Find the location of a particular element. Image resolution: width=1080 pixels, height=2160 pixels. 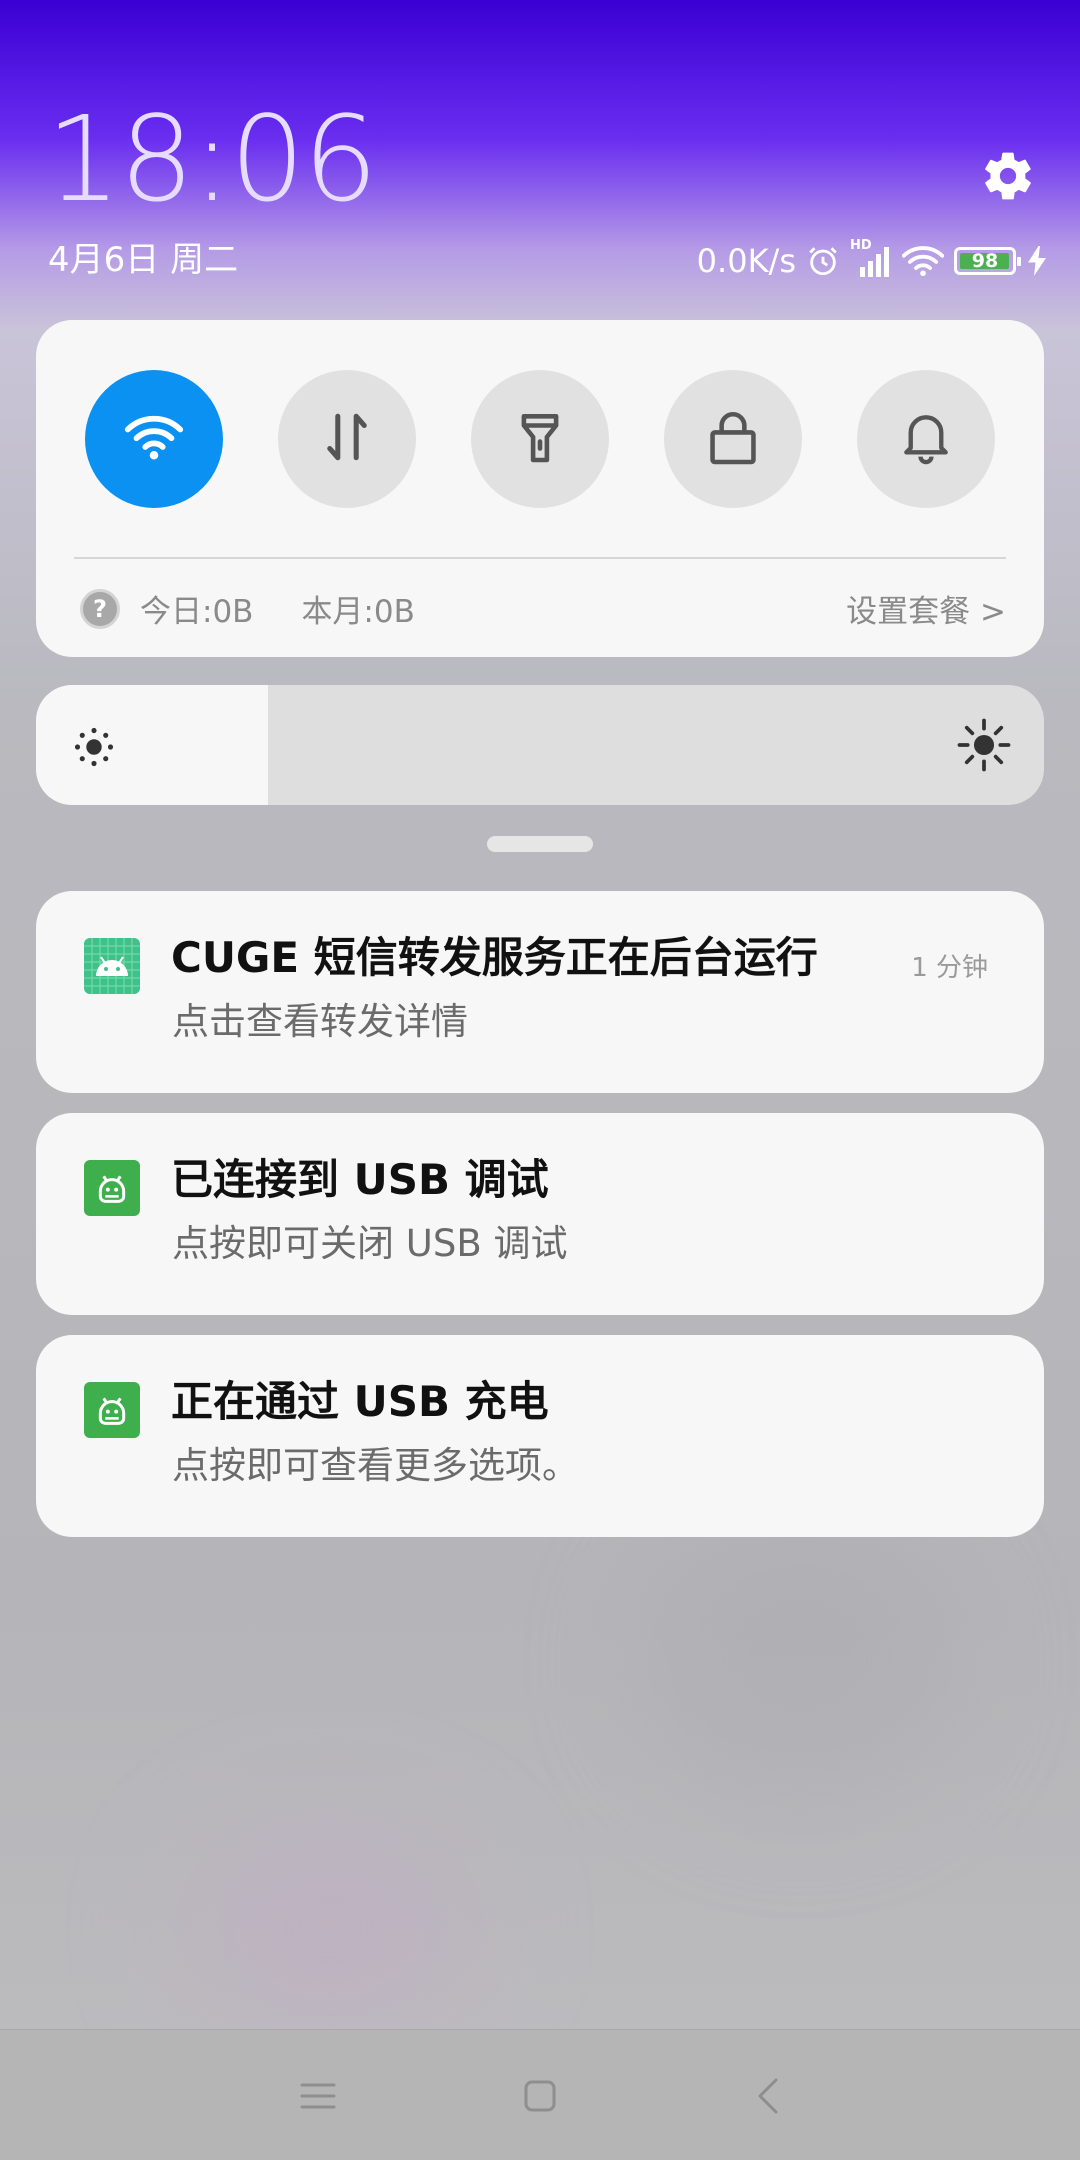

wifi-toggle is located at coordinates (154, 439).